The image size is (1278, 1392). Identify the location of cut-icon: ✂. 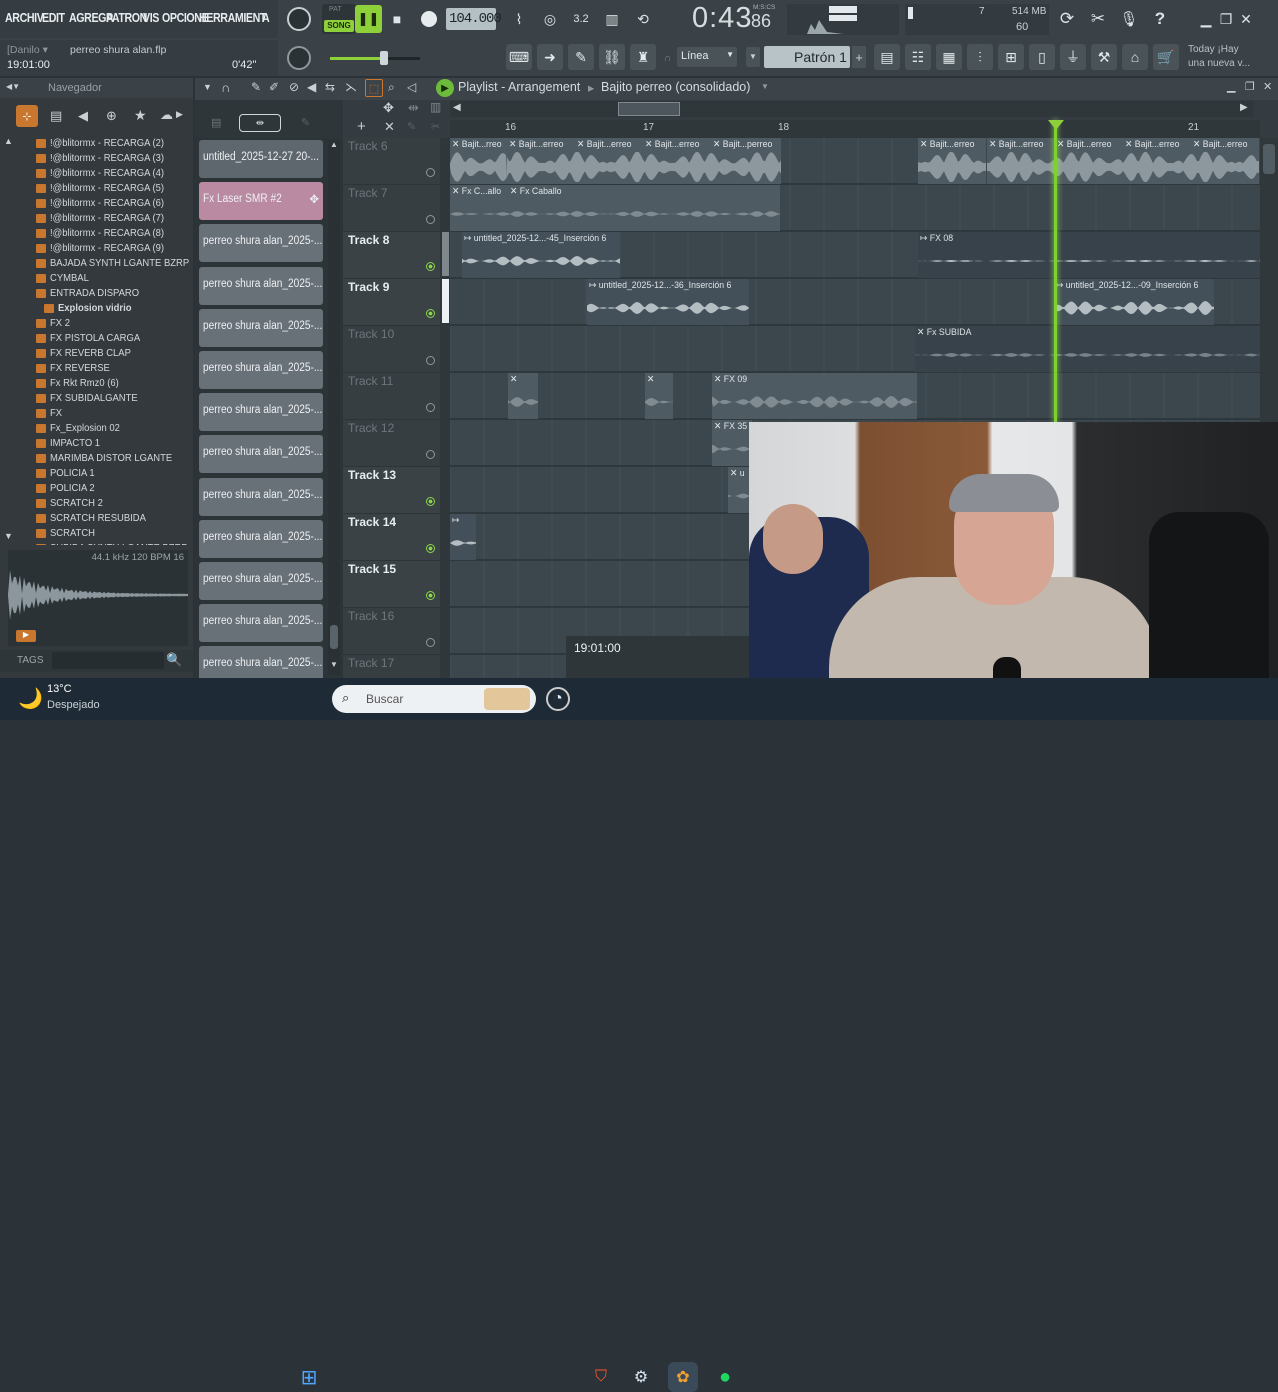
(435, 126).